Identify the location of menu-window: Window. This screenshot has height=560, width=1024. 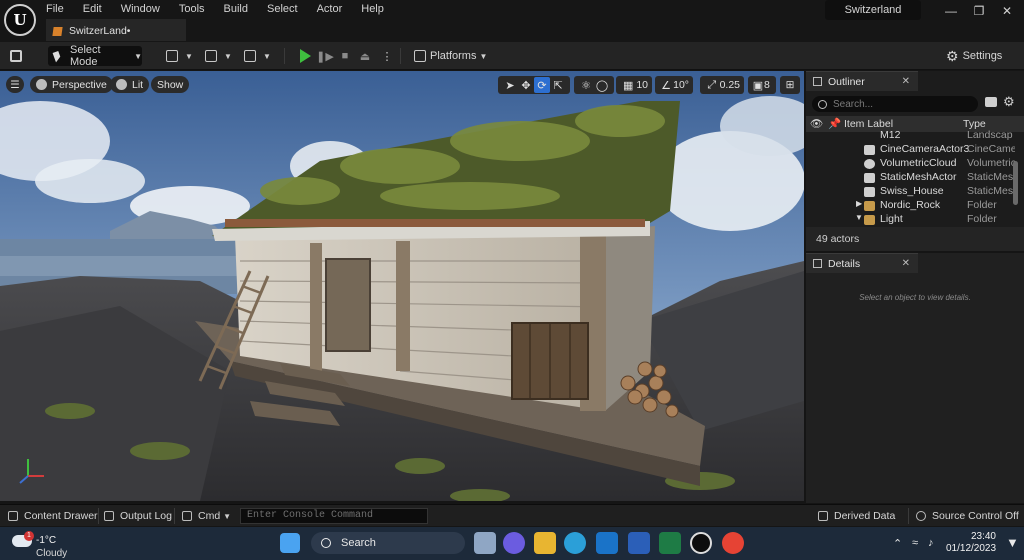
(140, 9).